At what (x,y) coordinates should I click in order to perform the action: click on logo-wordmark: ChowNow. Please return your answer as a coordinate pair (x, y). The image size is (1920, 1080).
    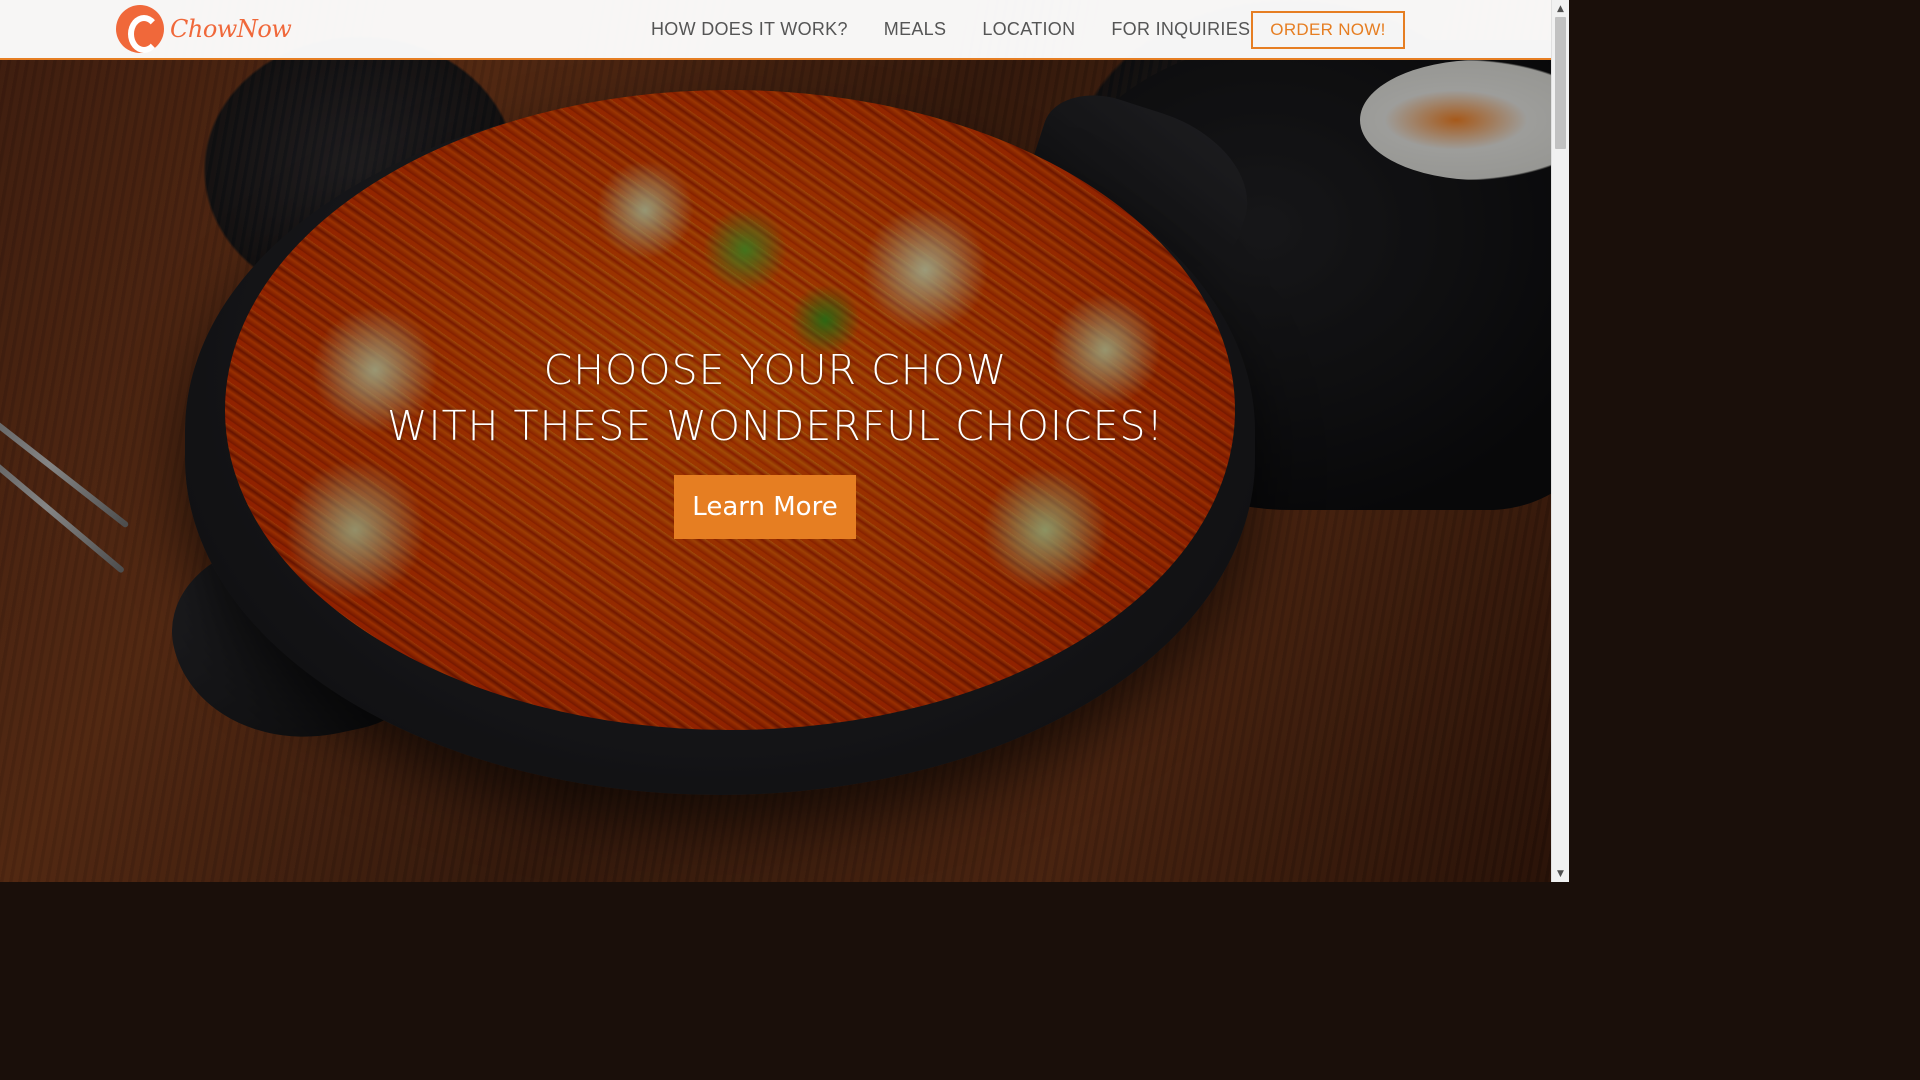
    Looking at the image, I should click on (231, 29).